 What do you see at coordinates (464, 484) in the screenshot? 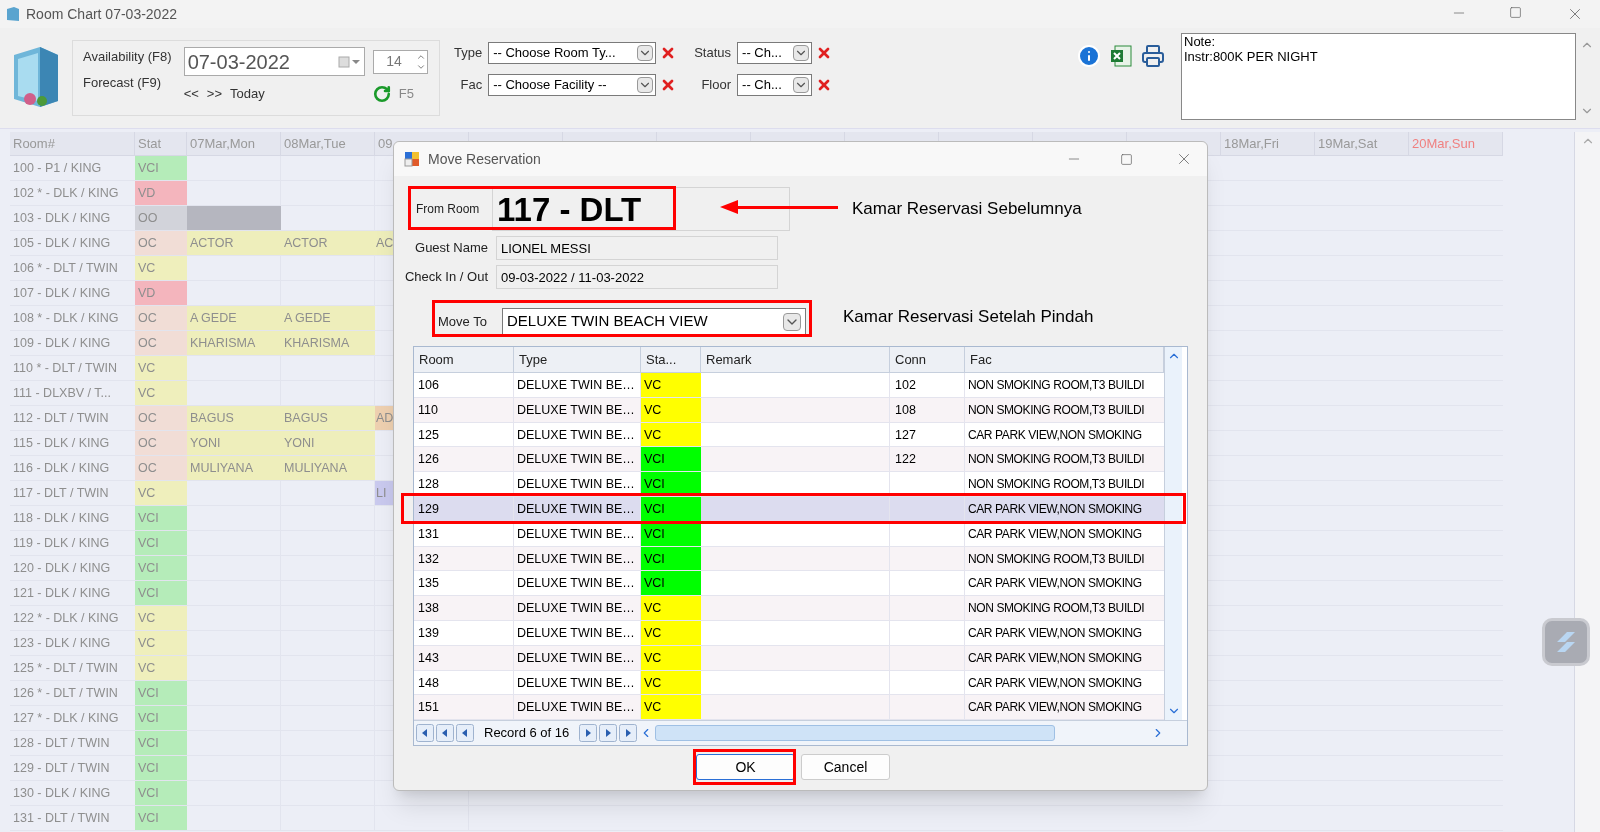
I see `table-cell: 128` at bounding box center [464, 484].